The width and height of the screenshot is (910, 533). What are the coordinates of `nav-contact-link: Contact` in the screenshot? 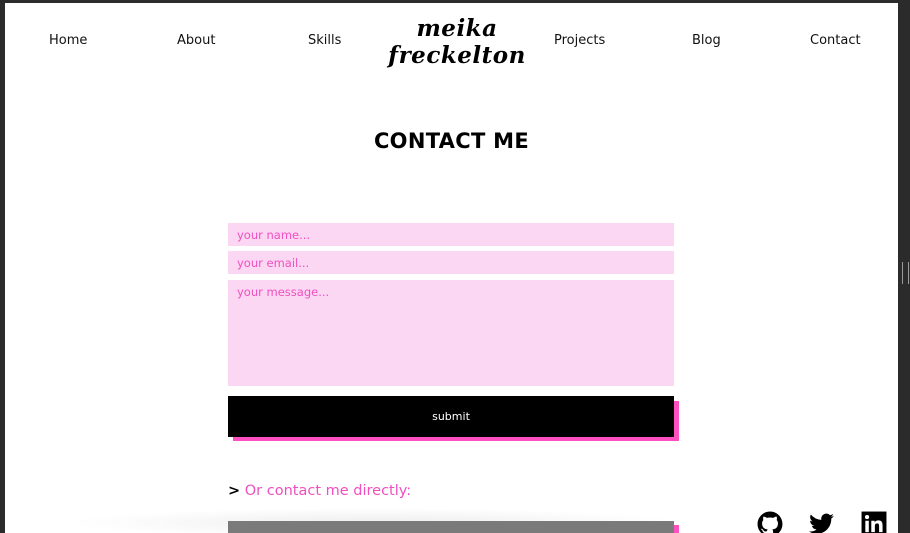 It's located at (835, 40).